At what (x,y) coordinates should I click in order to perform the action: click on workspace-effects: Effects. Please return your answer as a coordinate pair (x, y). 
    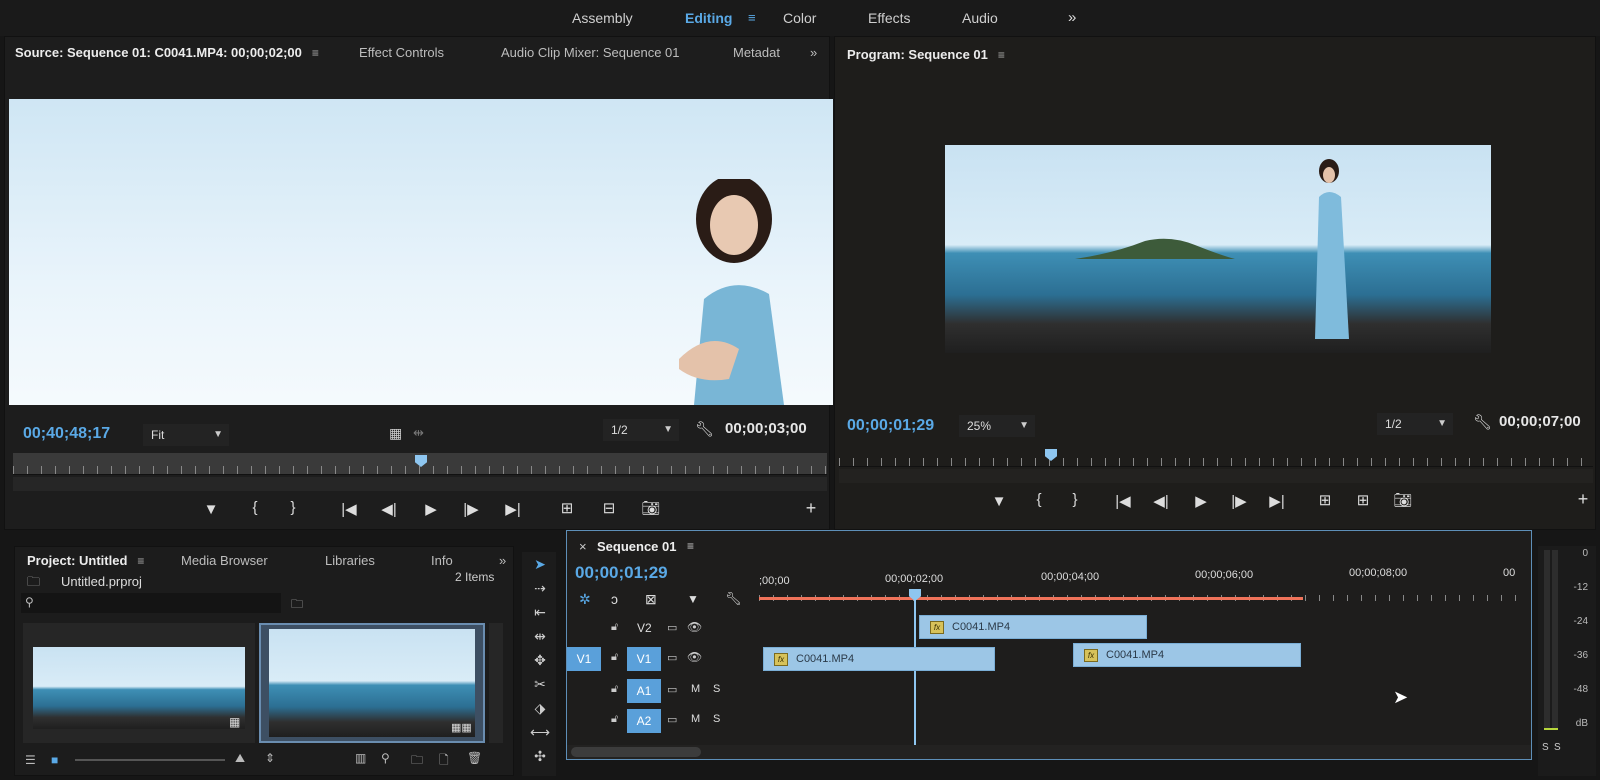
    Looking at the image, I should click on (889, 18).